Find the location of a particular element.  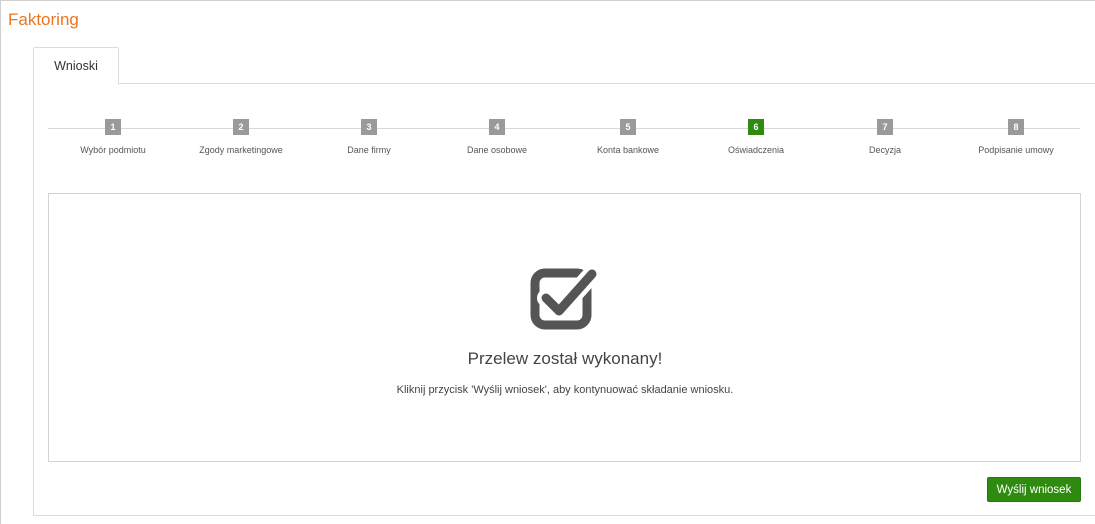

page-title: Faktoring is located at coordinates (43, 19).